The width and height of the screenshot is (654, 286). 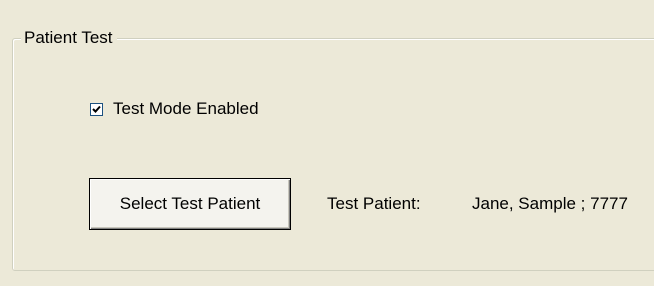 What do you see at coordinates (550, 203) in the screenshot?
I see `test-patient-value: Jane, Sample ; 7777` at bounding box center [550, 203].